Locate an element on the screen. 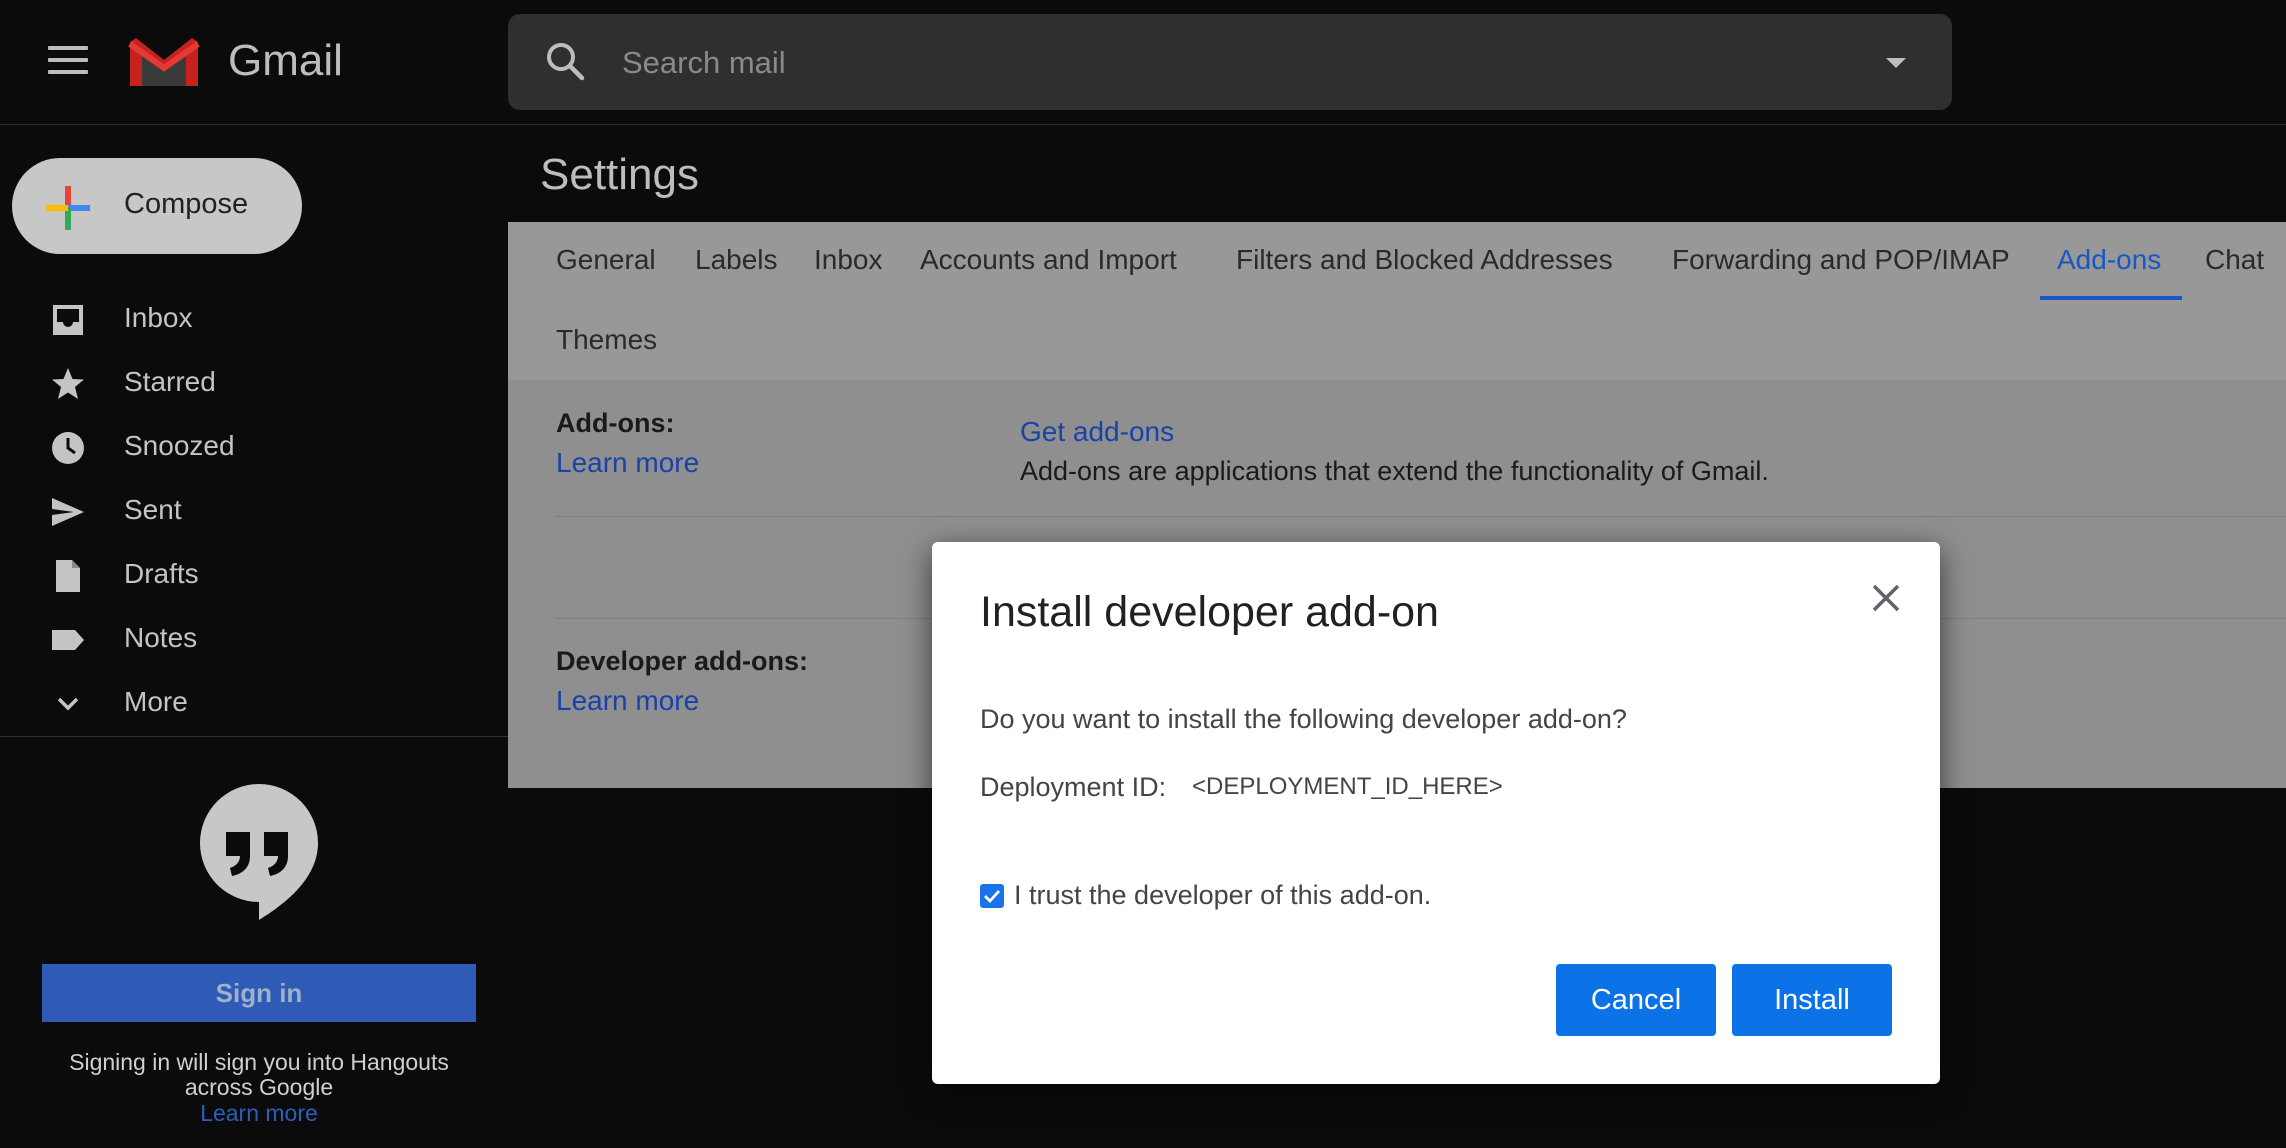 Image resolution: width=2286 pixels, height=1148 pixels. deployment-id-label: Deployment ID: is located at coordinates (1073, 787).